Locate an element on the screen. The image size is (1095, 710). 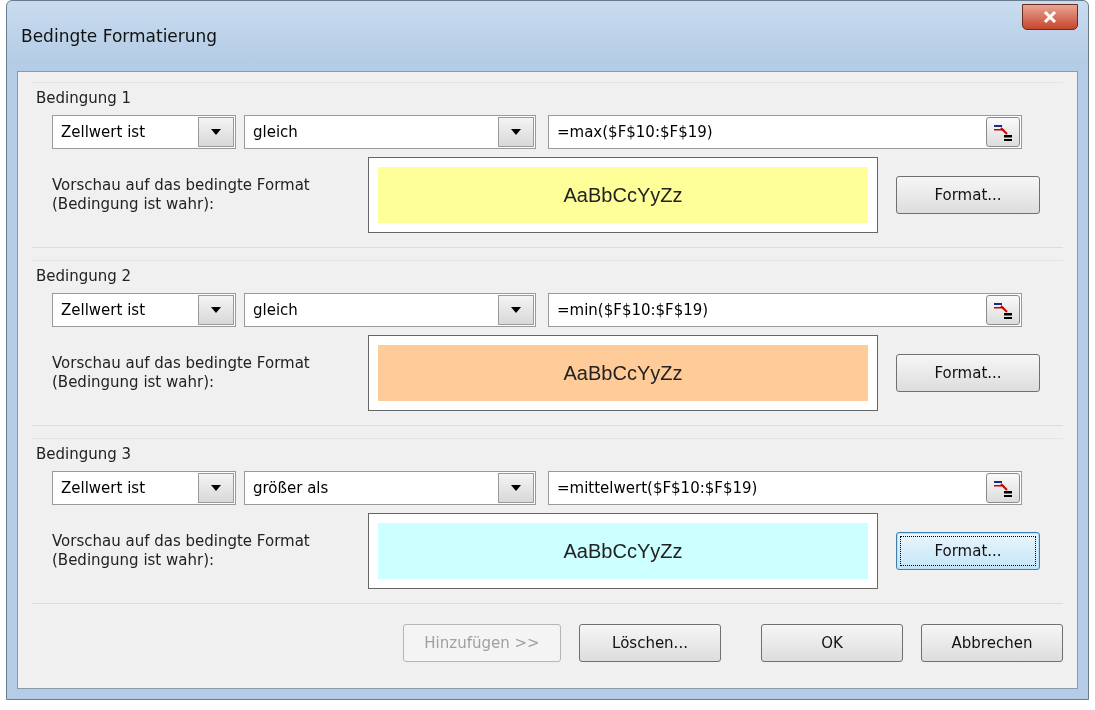
dialog-button: OK is located at coordinates (832, 643).